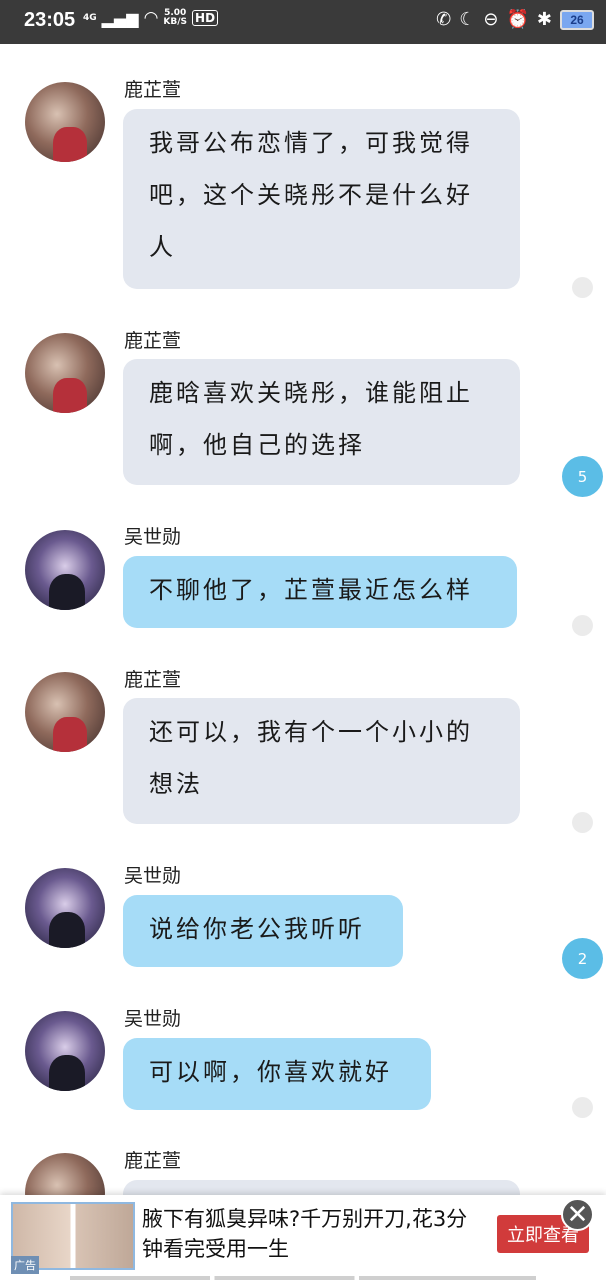 The width and height of the screenshot is (606, 1280). I want to click on status-right-icons: ✆ ☾ ⊖ ⏰ ✱ 26, so click(515, 19).